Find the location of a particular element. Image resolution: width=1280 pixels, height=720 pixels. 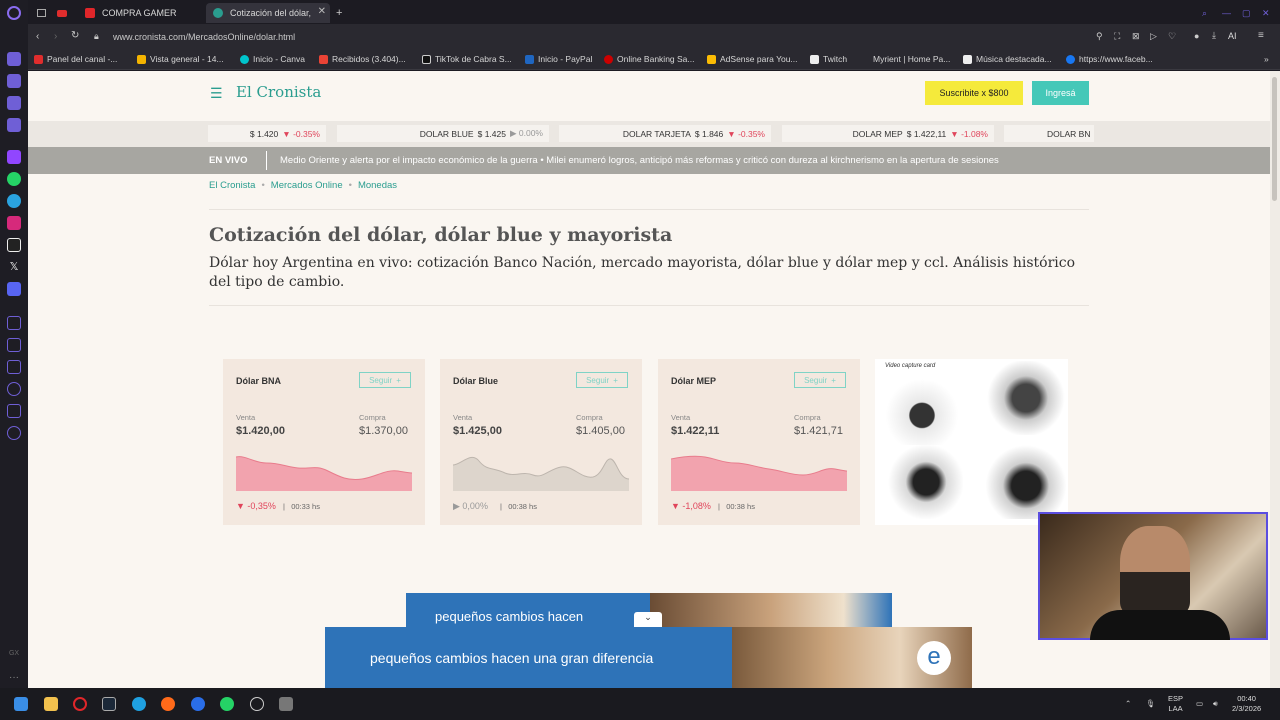

breadcrumb-link: Mercados Online is located at coordinates (307, 185).